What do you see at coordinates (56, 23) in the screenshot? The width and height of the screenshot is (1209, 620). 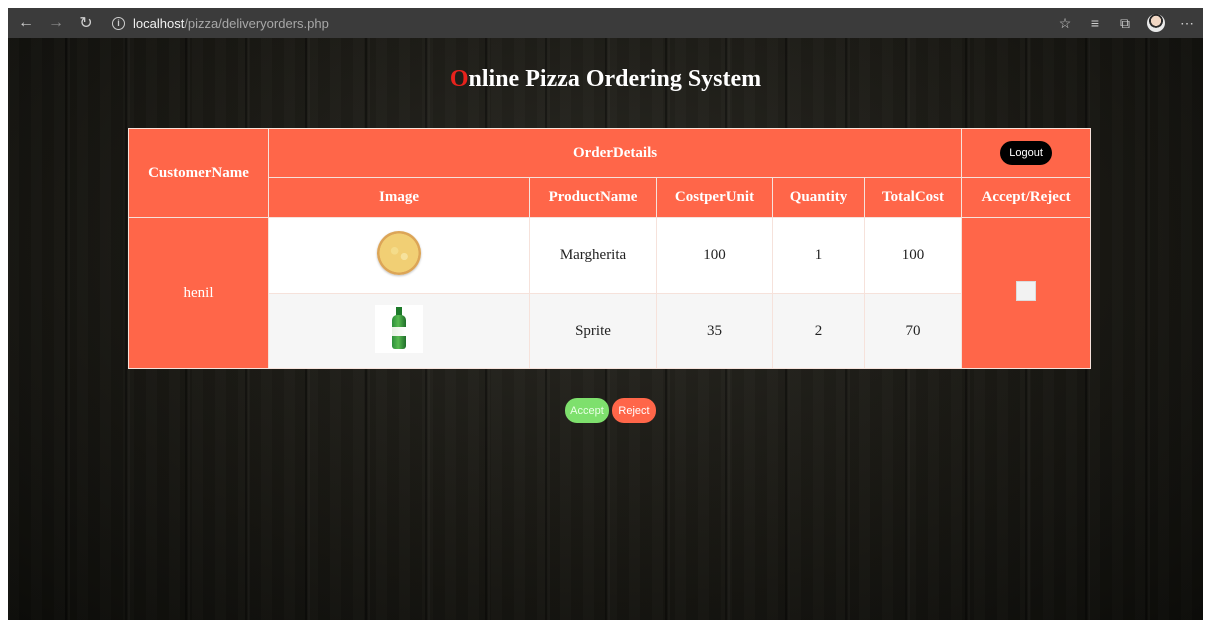 I see `forward-arrow-icon: →` at bounding box center [56, 23].